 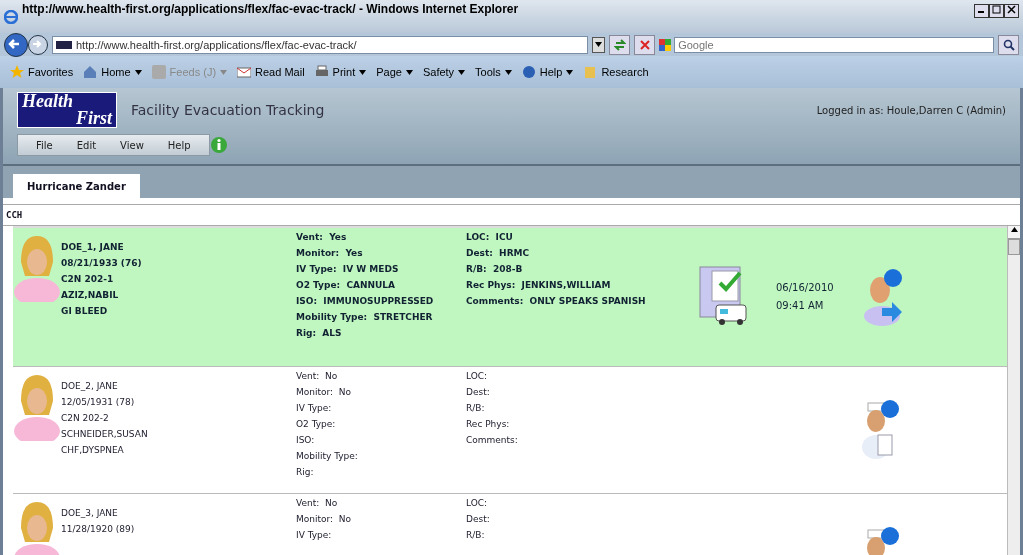 What do you see at coordinates (64, 44) in the screenshot?
I see `page-icon` at bounding box center [64, 44].